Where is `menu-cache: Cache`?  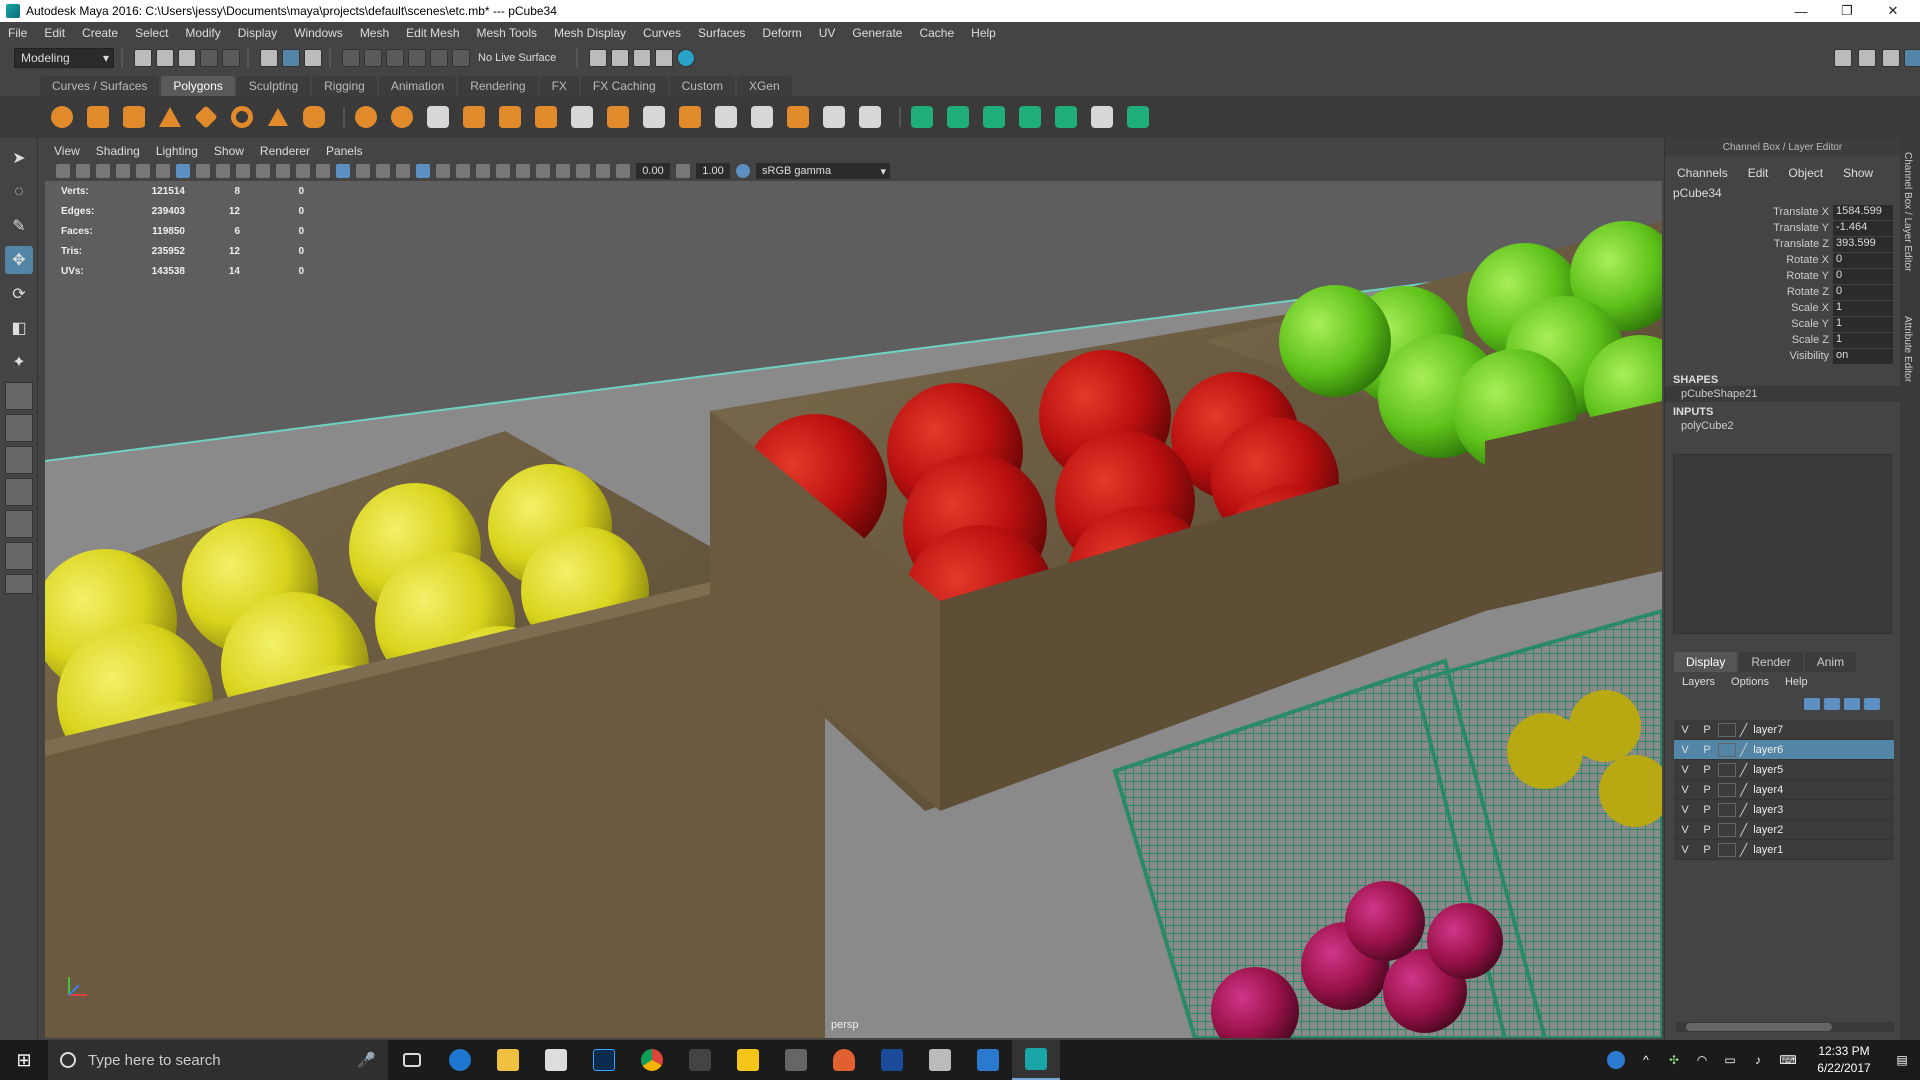
menu-cache: Cache is located at coordinates (936, 33).